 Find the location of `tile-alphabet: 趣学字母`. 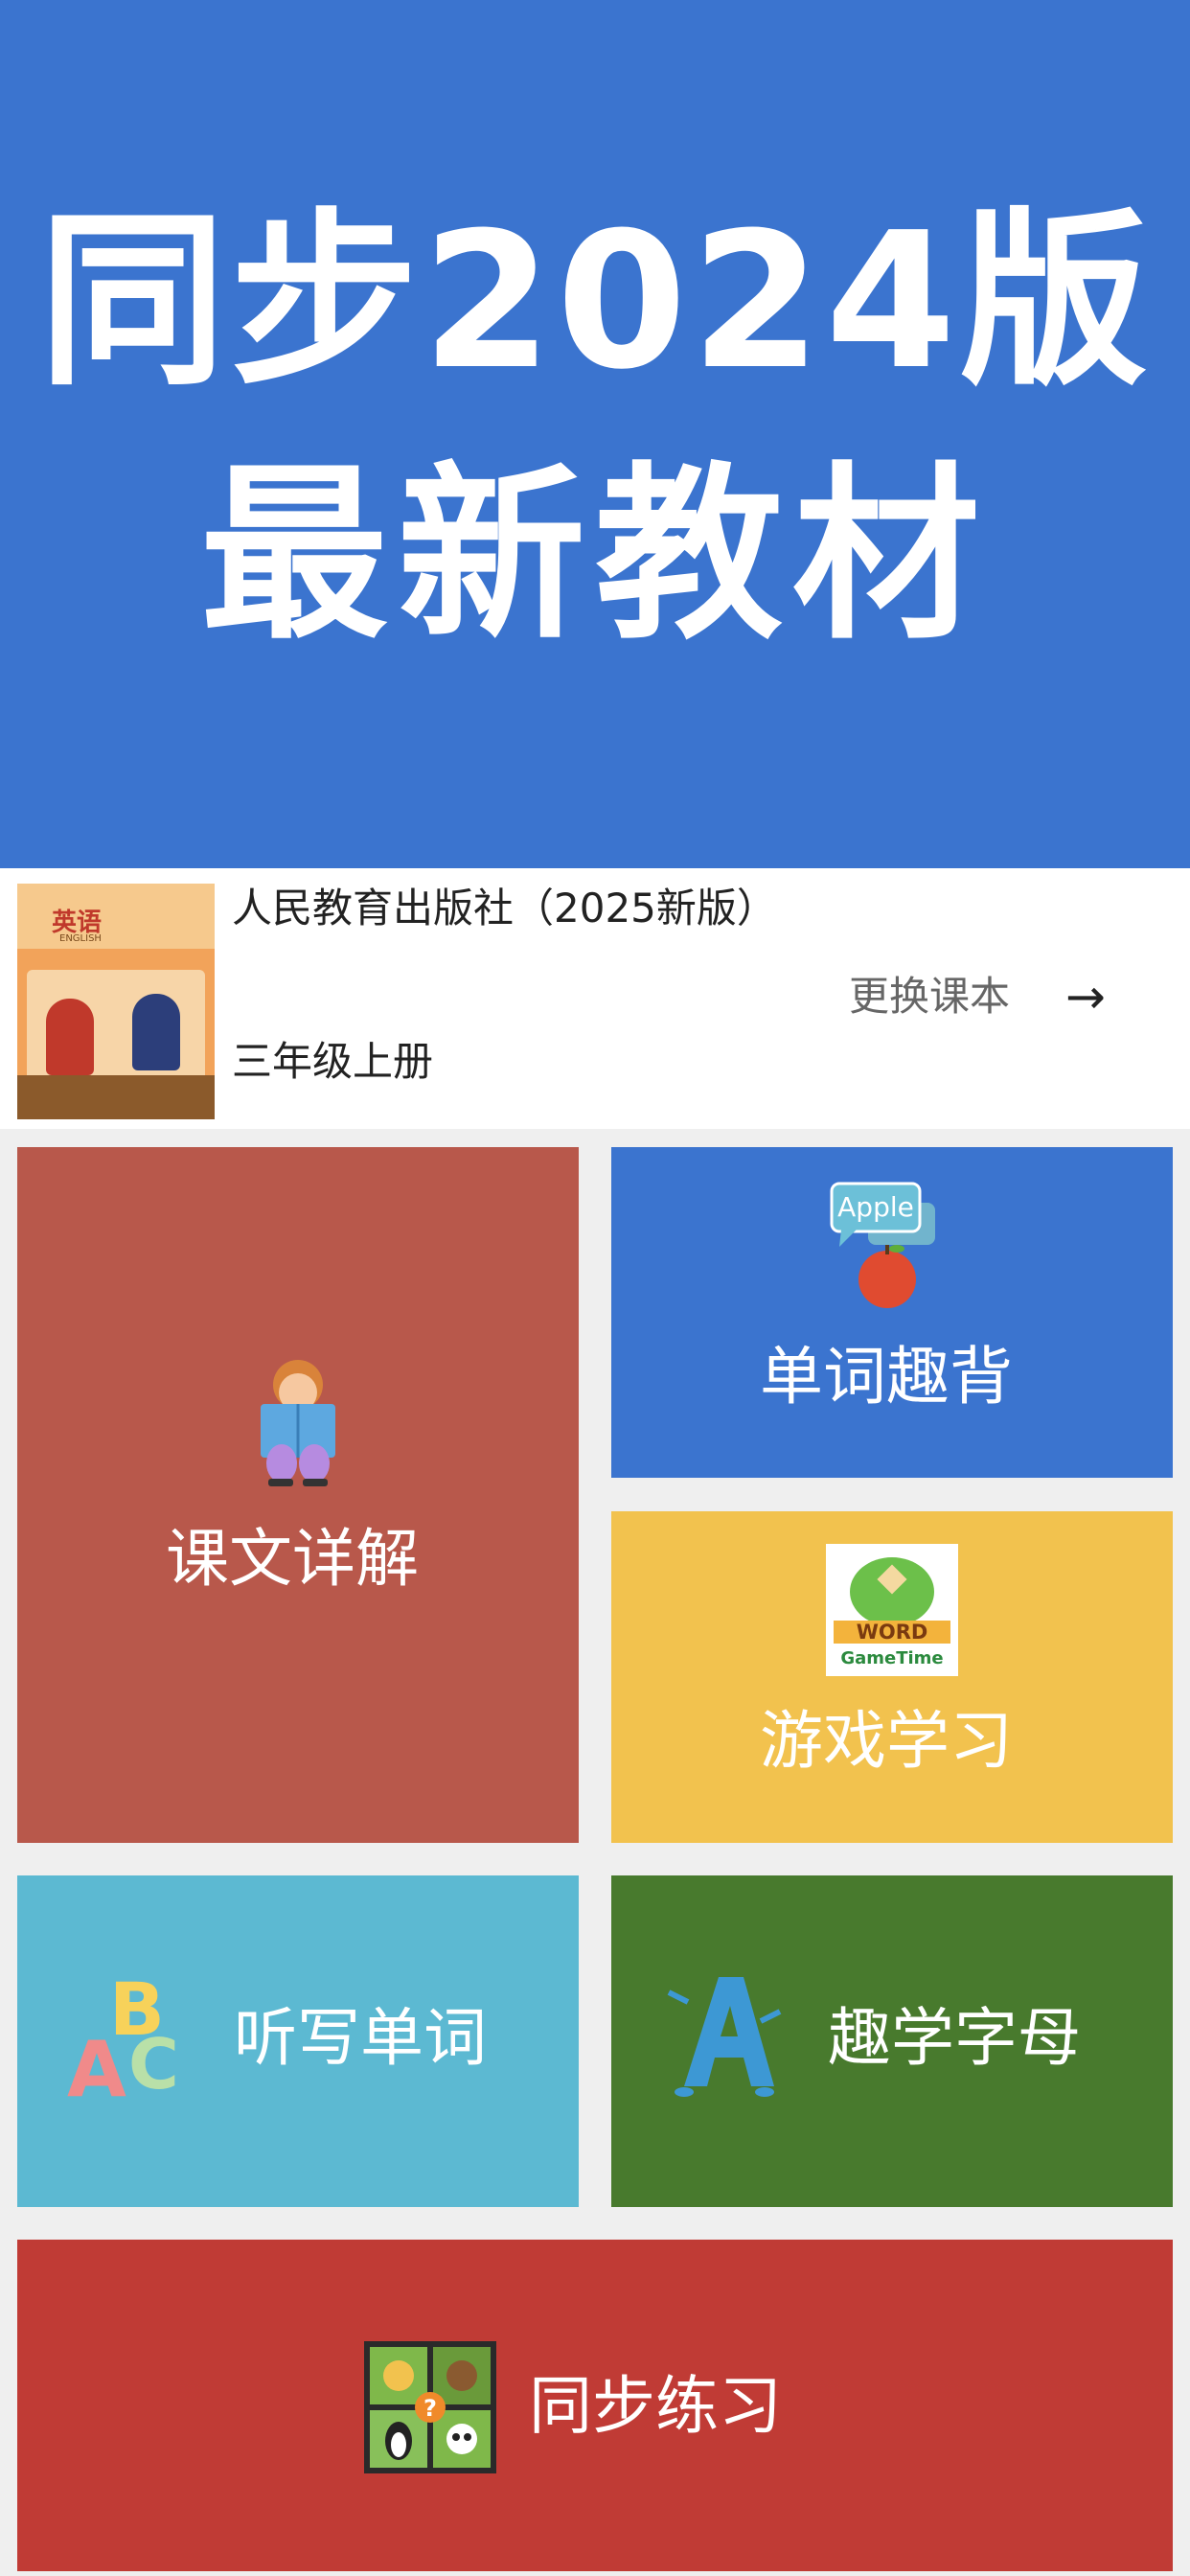

tile-alphabet: 趣学字母 is located at coordinates (892, 2041).